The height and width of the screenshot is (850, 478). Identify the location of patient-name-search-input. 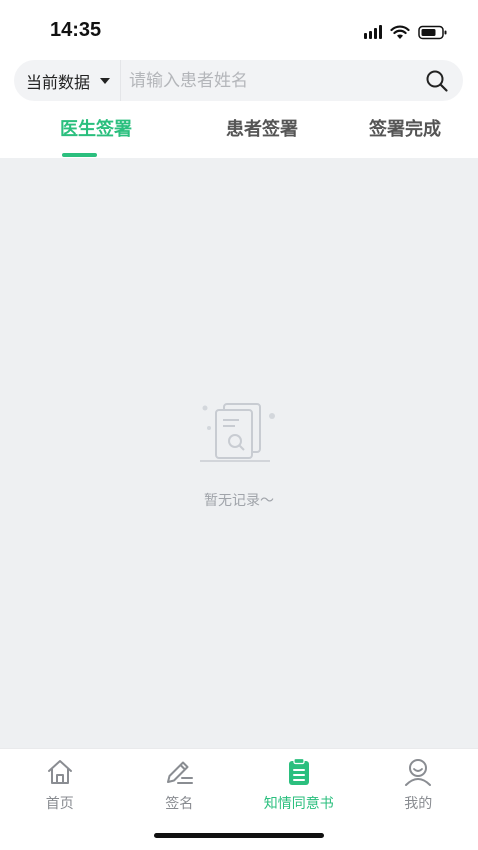
(269, 80).